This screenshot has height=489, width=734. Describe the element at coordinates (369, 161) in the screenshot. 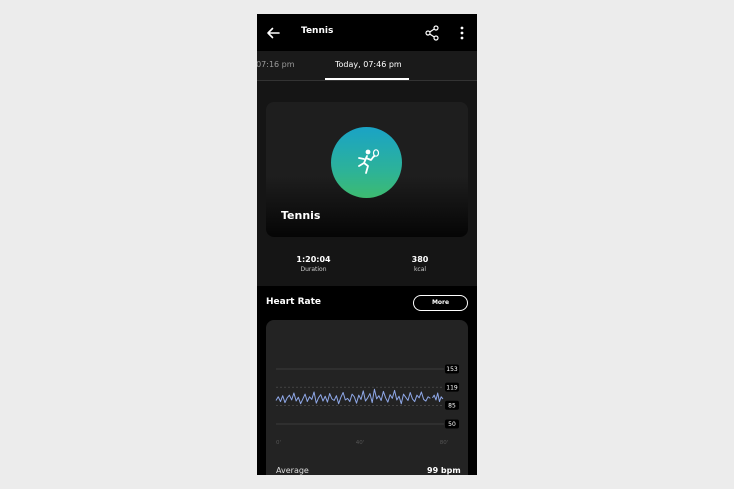

I see `tennis-player-icon` at that location.